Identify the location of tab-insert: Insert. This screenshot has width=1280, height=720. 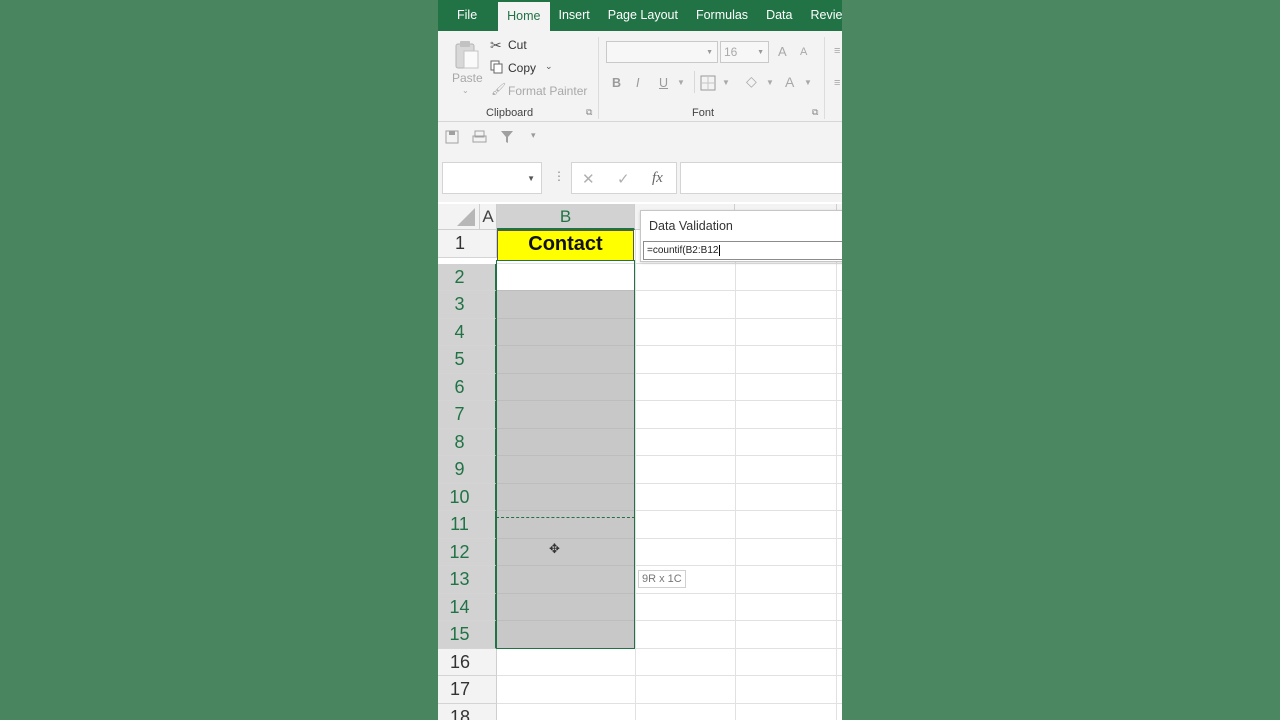
(574, 15).